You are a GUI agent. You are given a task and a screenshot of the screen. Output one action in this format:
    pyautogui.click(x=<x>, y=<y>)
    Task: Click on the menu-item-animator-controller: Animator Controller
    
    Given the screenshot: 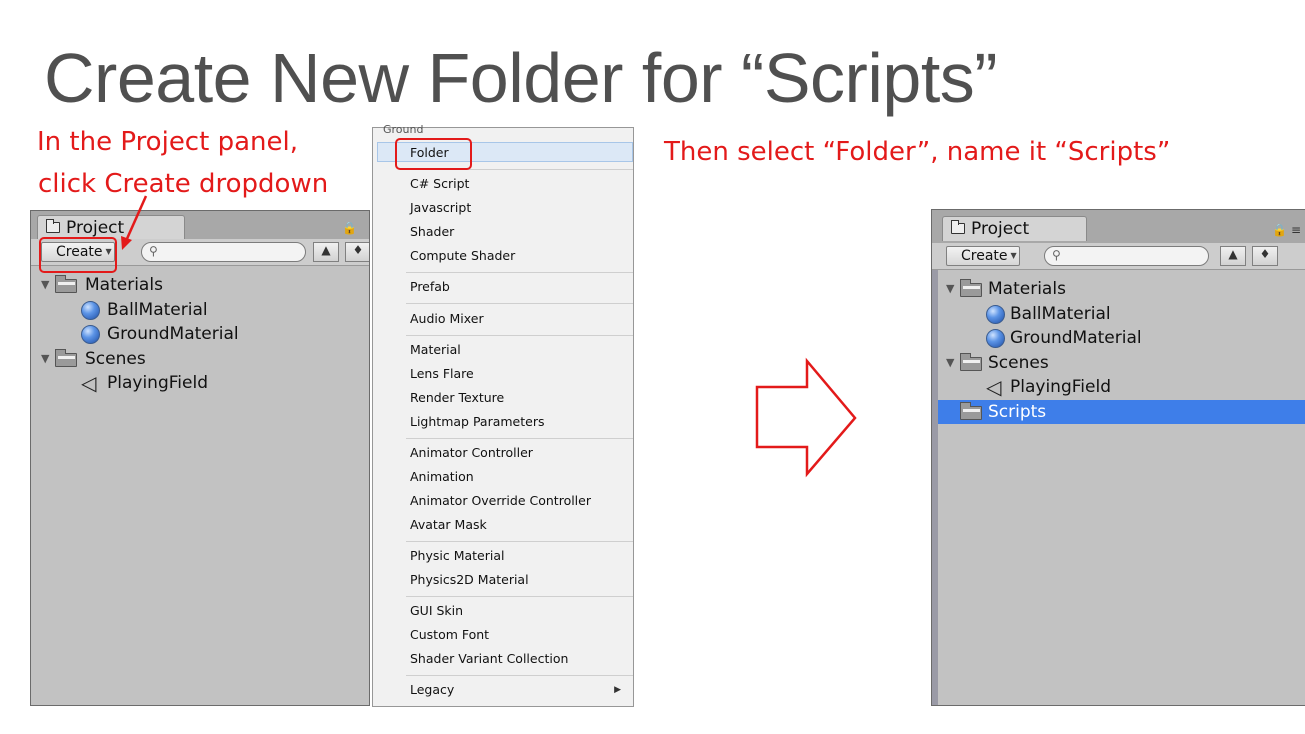 What is the action you would take?
    pyautogui.click(x=471, y=453)
    